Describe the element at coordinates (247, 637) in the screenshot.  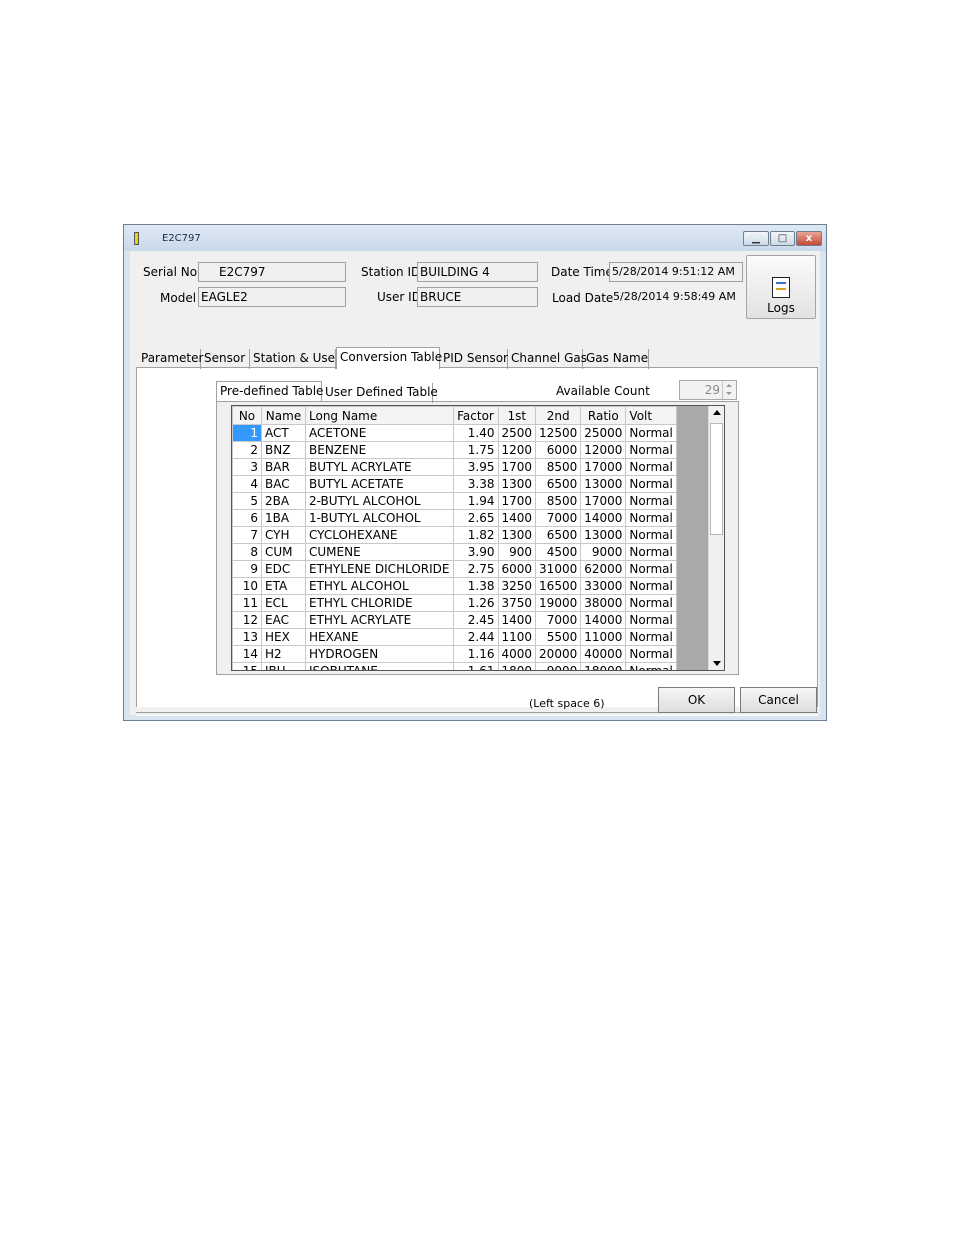
I see `table-cell: 13` at that location.